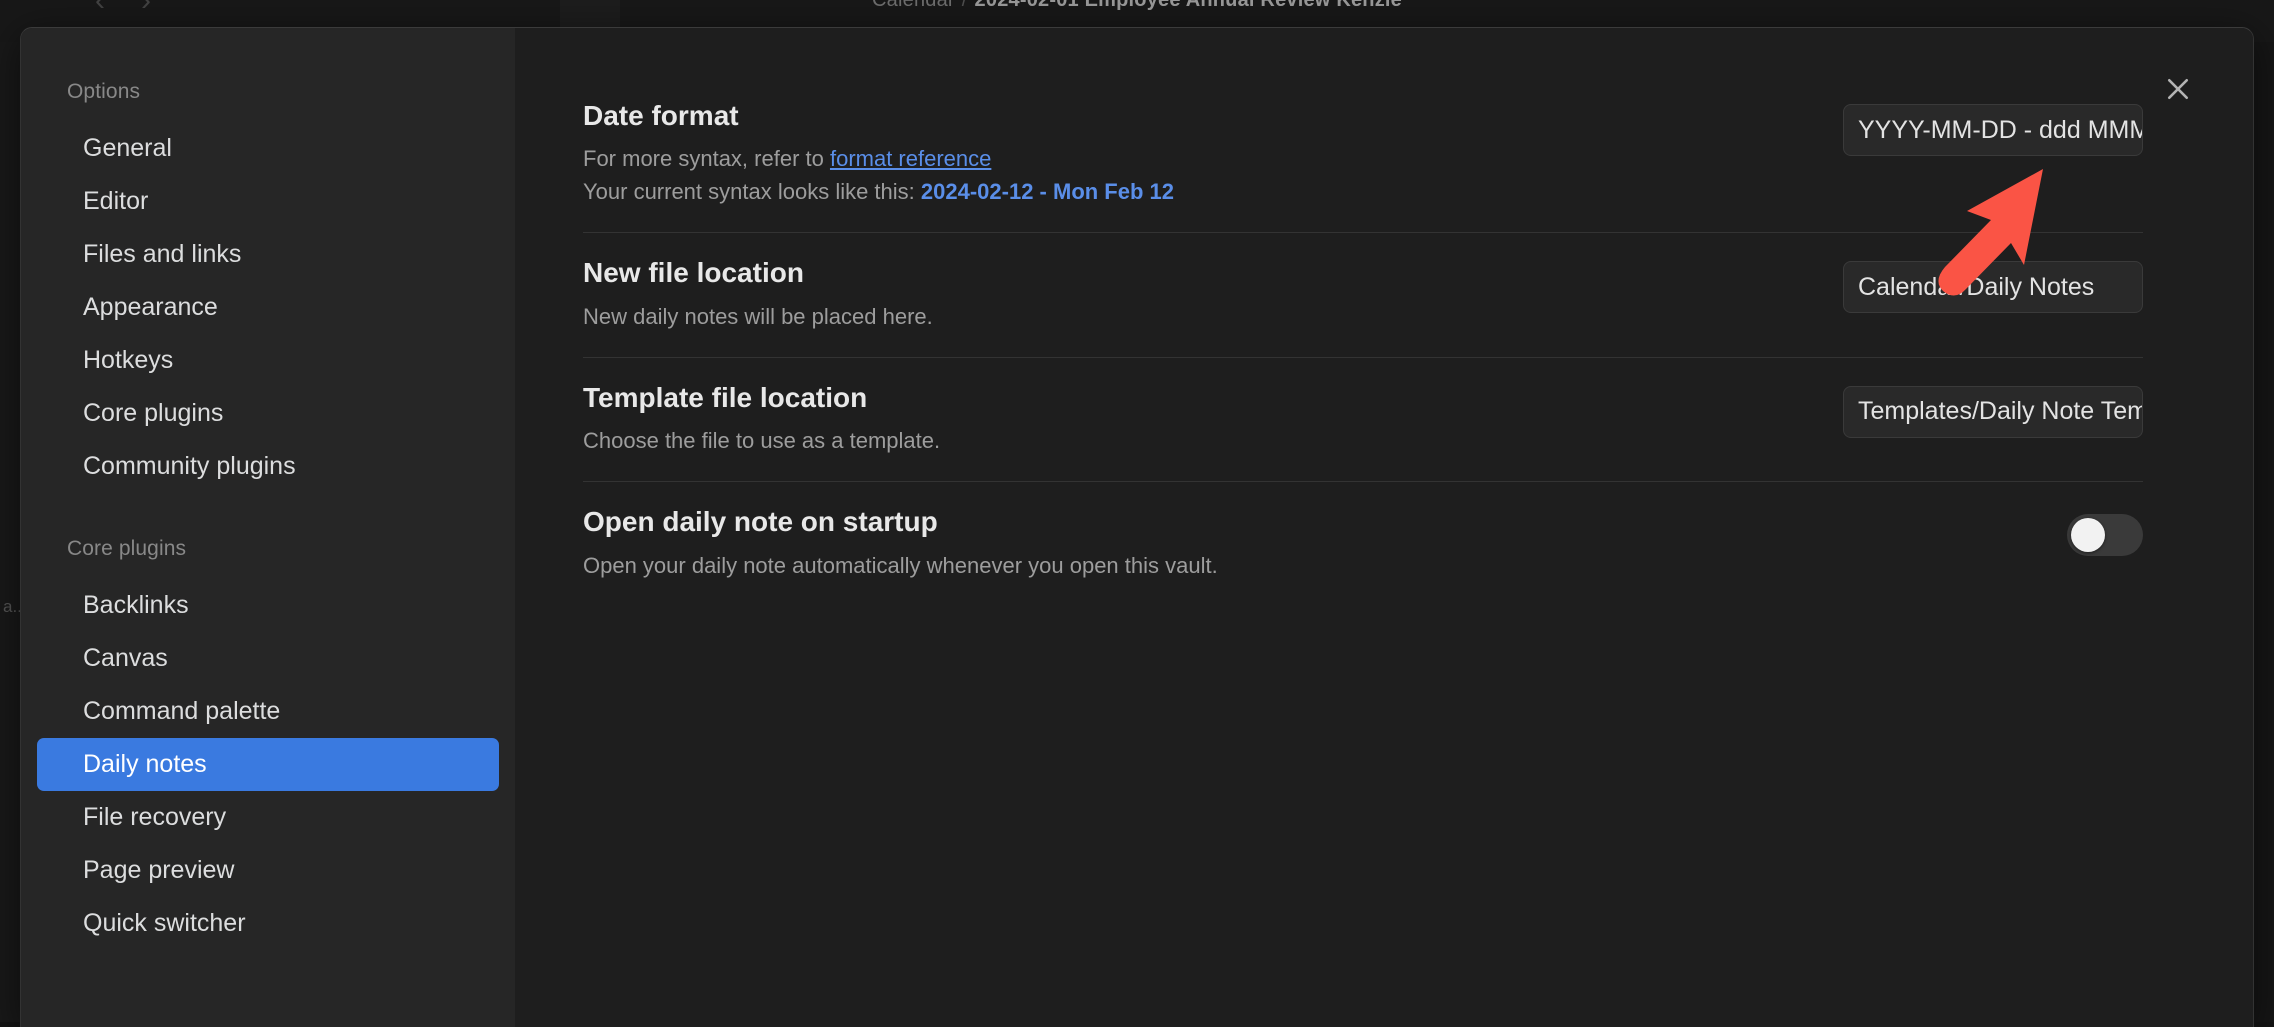  I want to click on date-format-input: YYYY-MM-DD - ddd MMM DD, so click(1993, 130).